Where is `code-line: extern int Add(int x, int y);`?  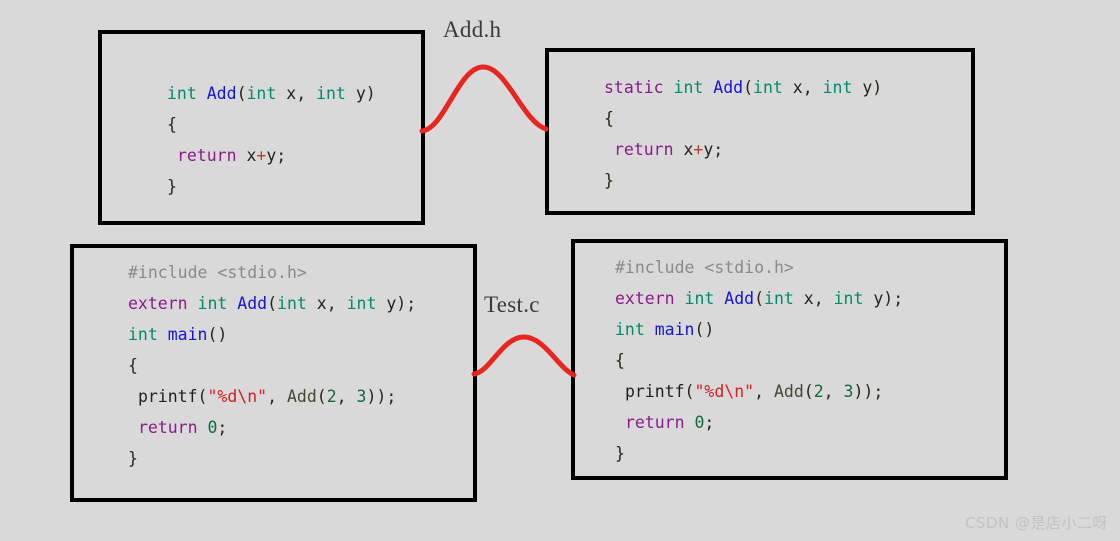
code-line: extern int Add(int x, int y); is located at coordinates (300, 303).